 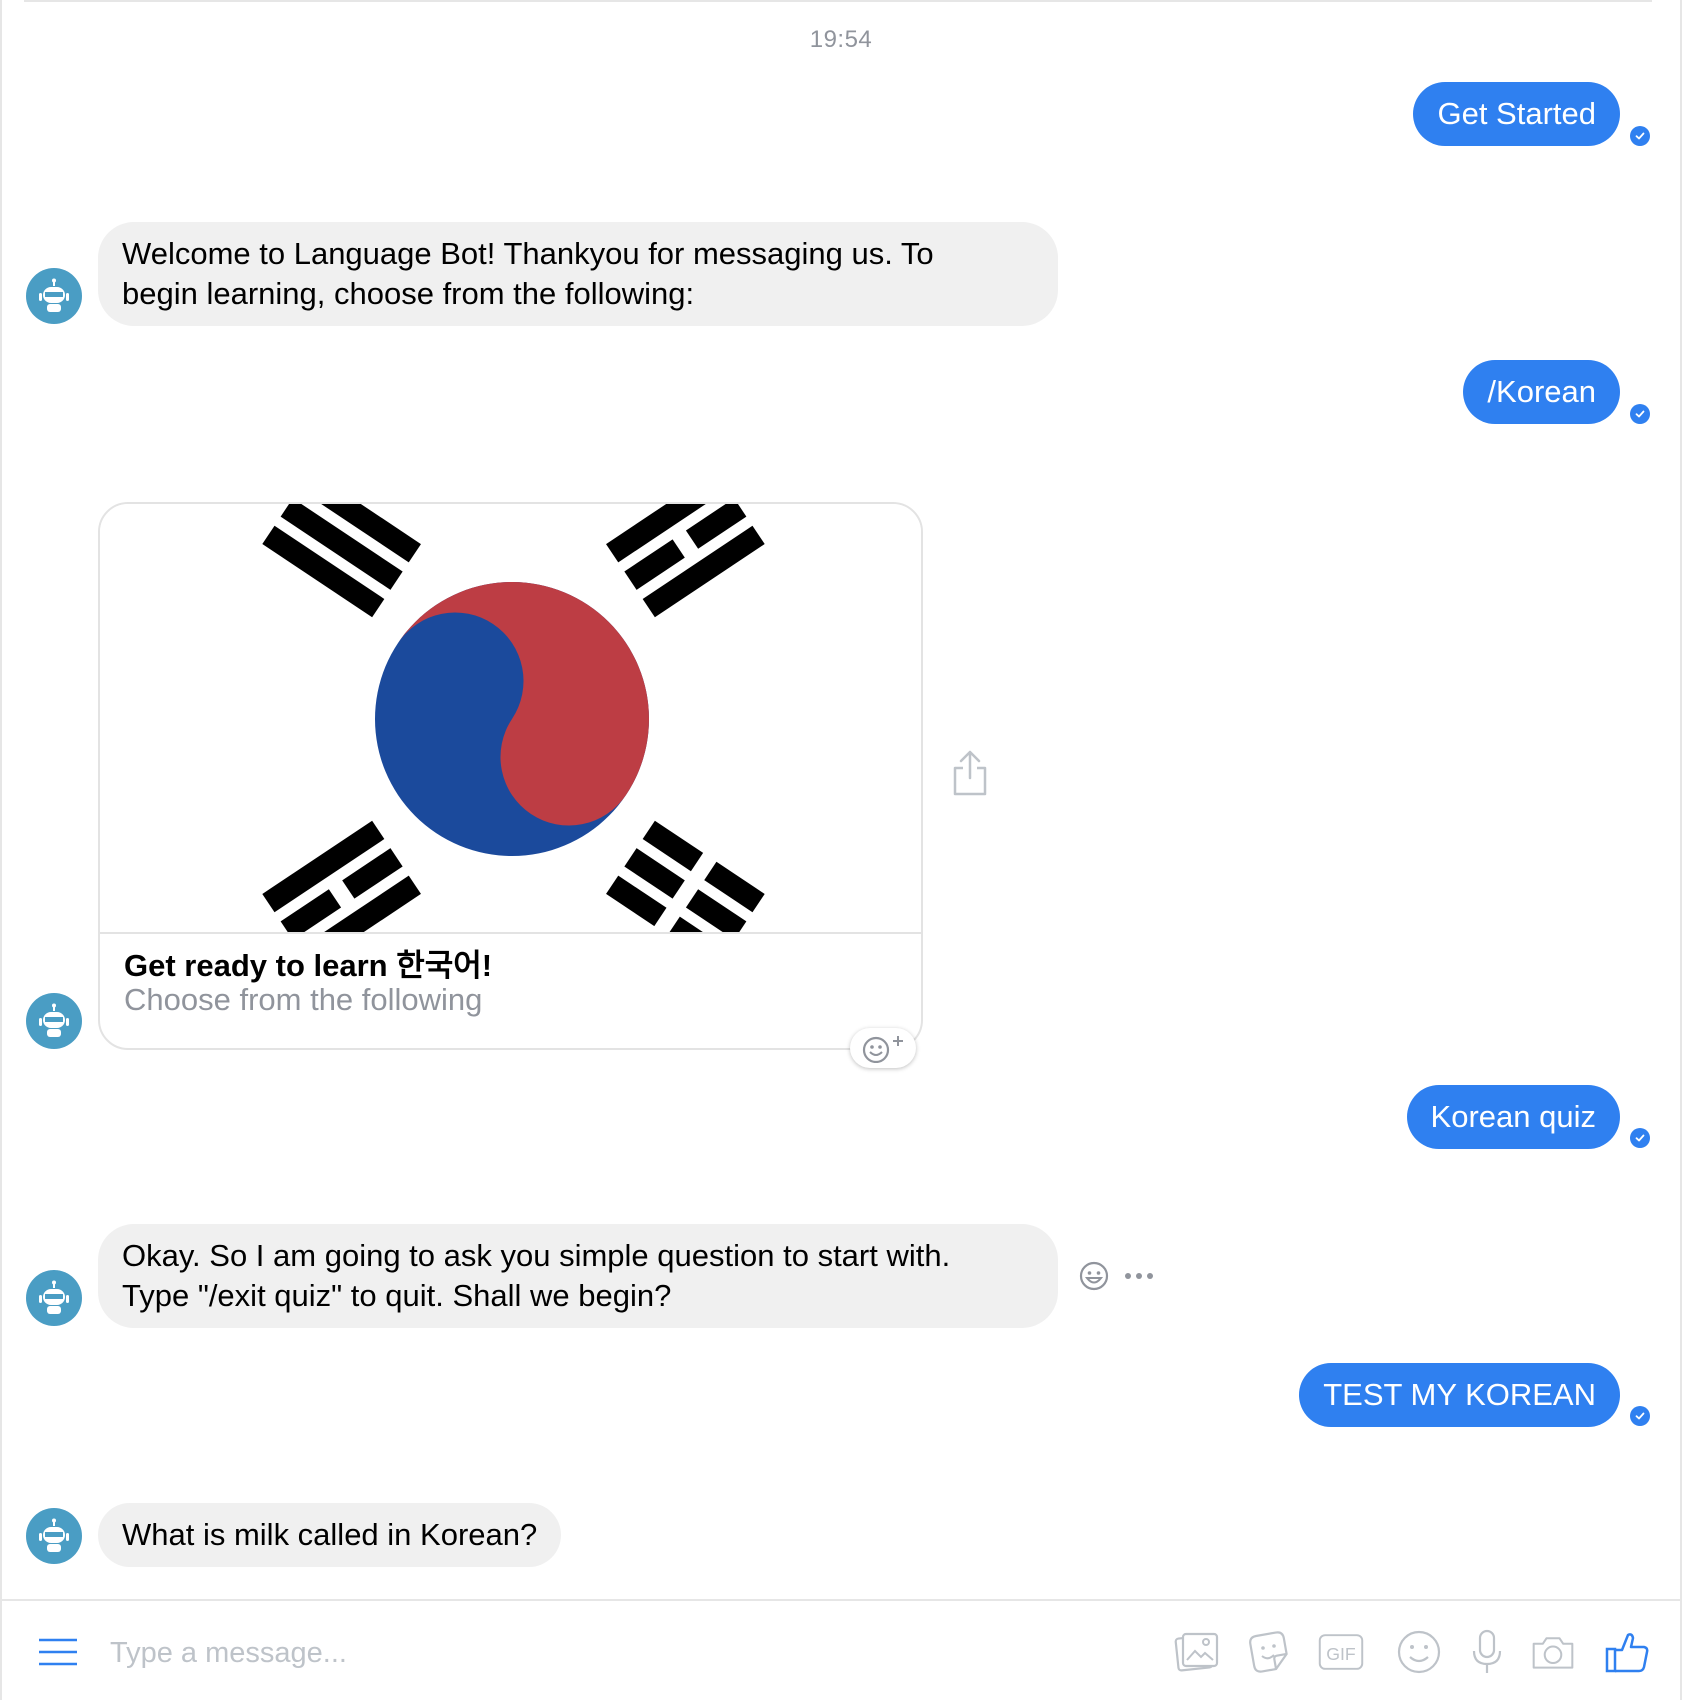 What do you see at coordinates (510, 718) in the screenshot?
I see `south-korea-flag-image` at bounding box center [510, 718].